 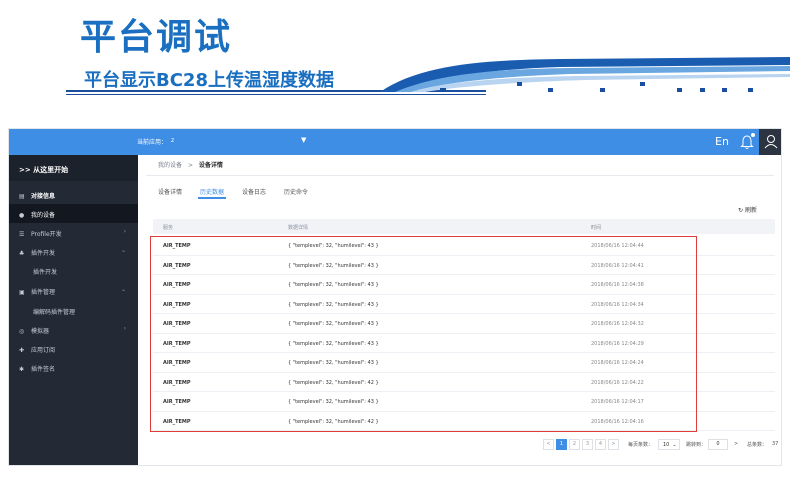 What do you see at coordinates (168, 228) in the screenshot?
I see `column-service: 服务` at bounding box center [168, 228].